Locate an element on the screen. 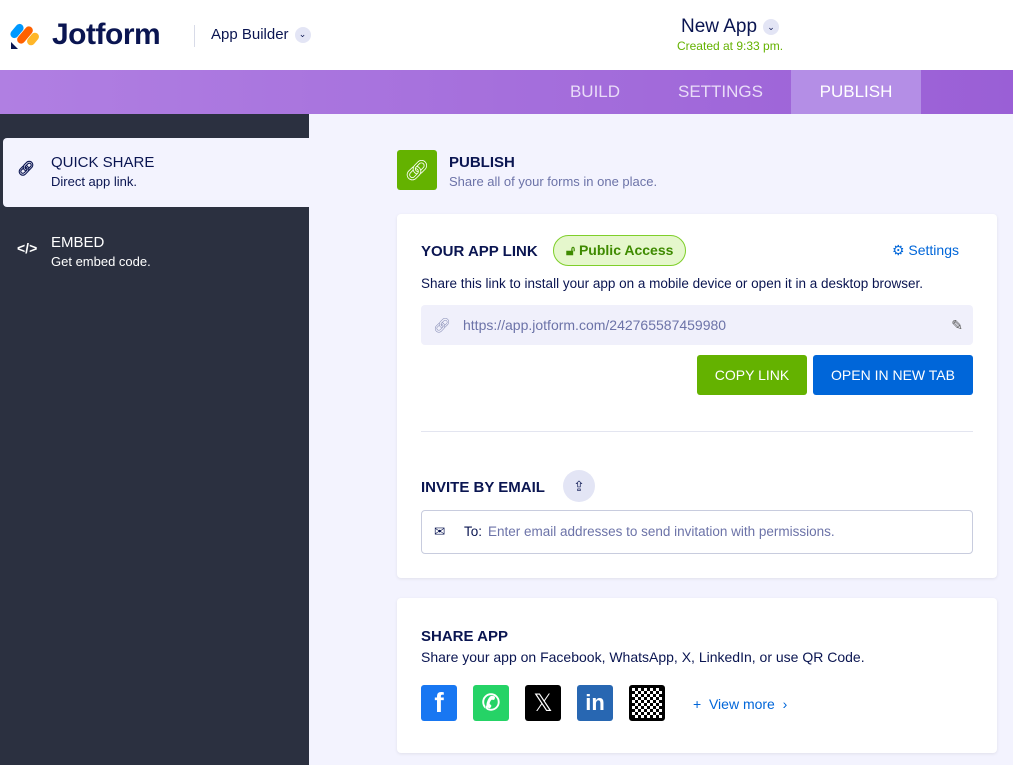 Image resolution: width=1013 pixels, height=765 pixels. app-builder-dropdown: App Builder ⌄ is located at coordinates (261, 34).